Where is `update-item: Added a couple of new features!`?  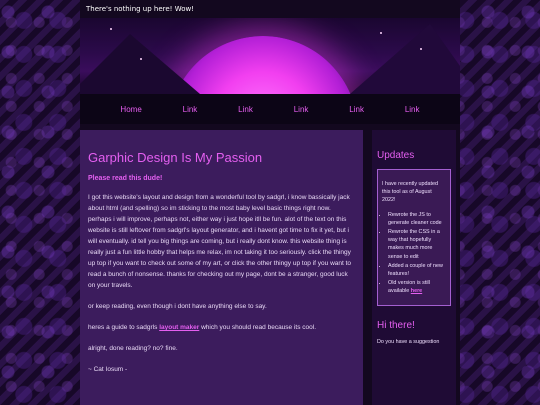 update-item: Added a couple of new features! is located at coordinates (417, 270).